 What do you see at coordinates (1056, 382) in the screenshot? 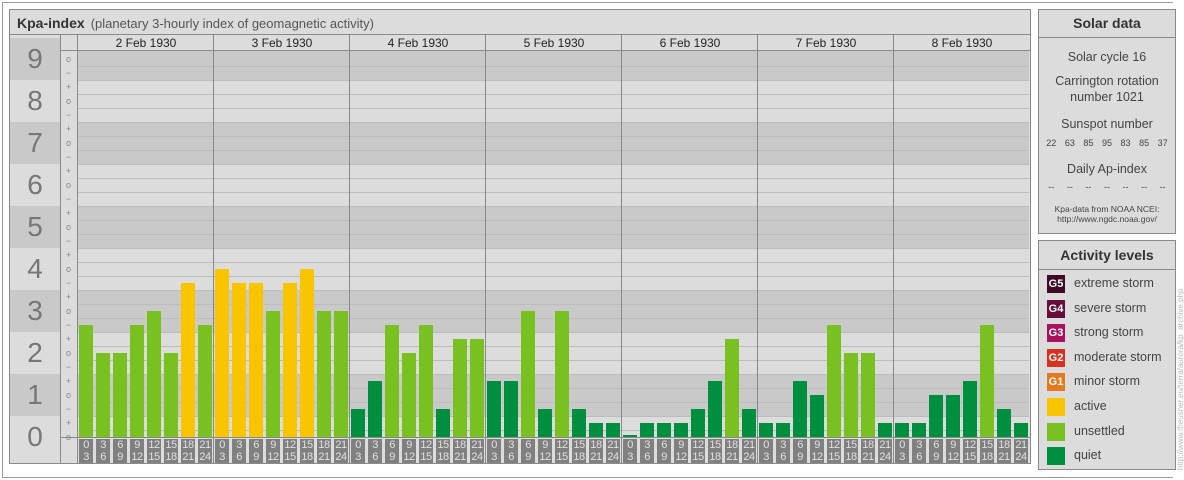
I see `legend-swatch: G1` at bounding box center [1056, 382].